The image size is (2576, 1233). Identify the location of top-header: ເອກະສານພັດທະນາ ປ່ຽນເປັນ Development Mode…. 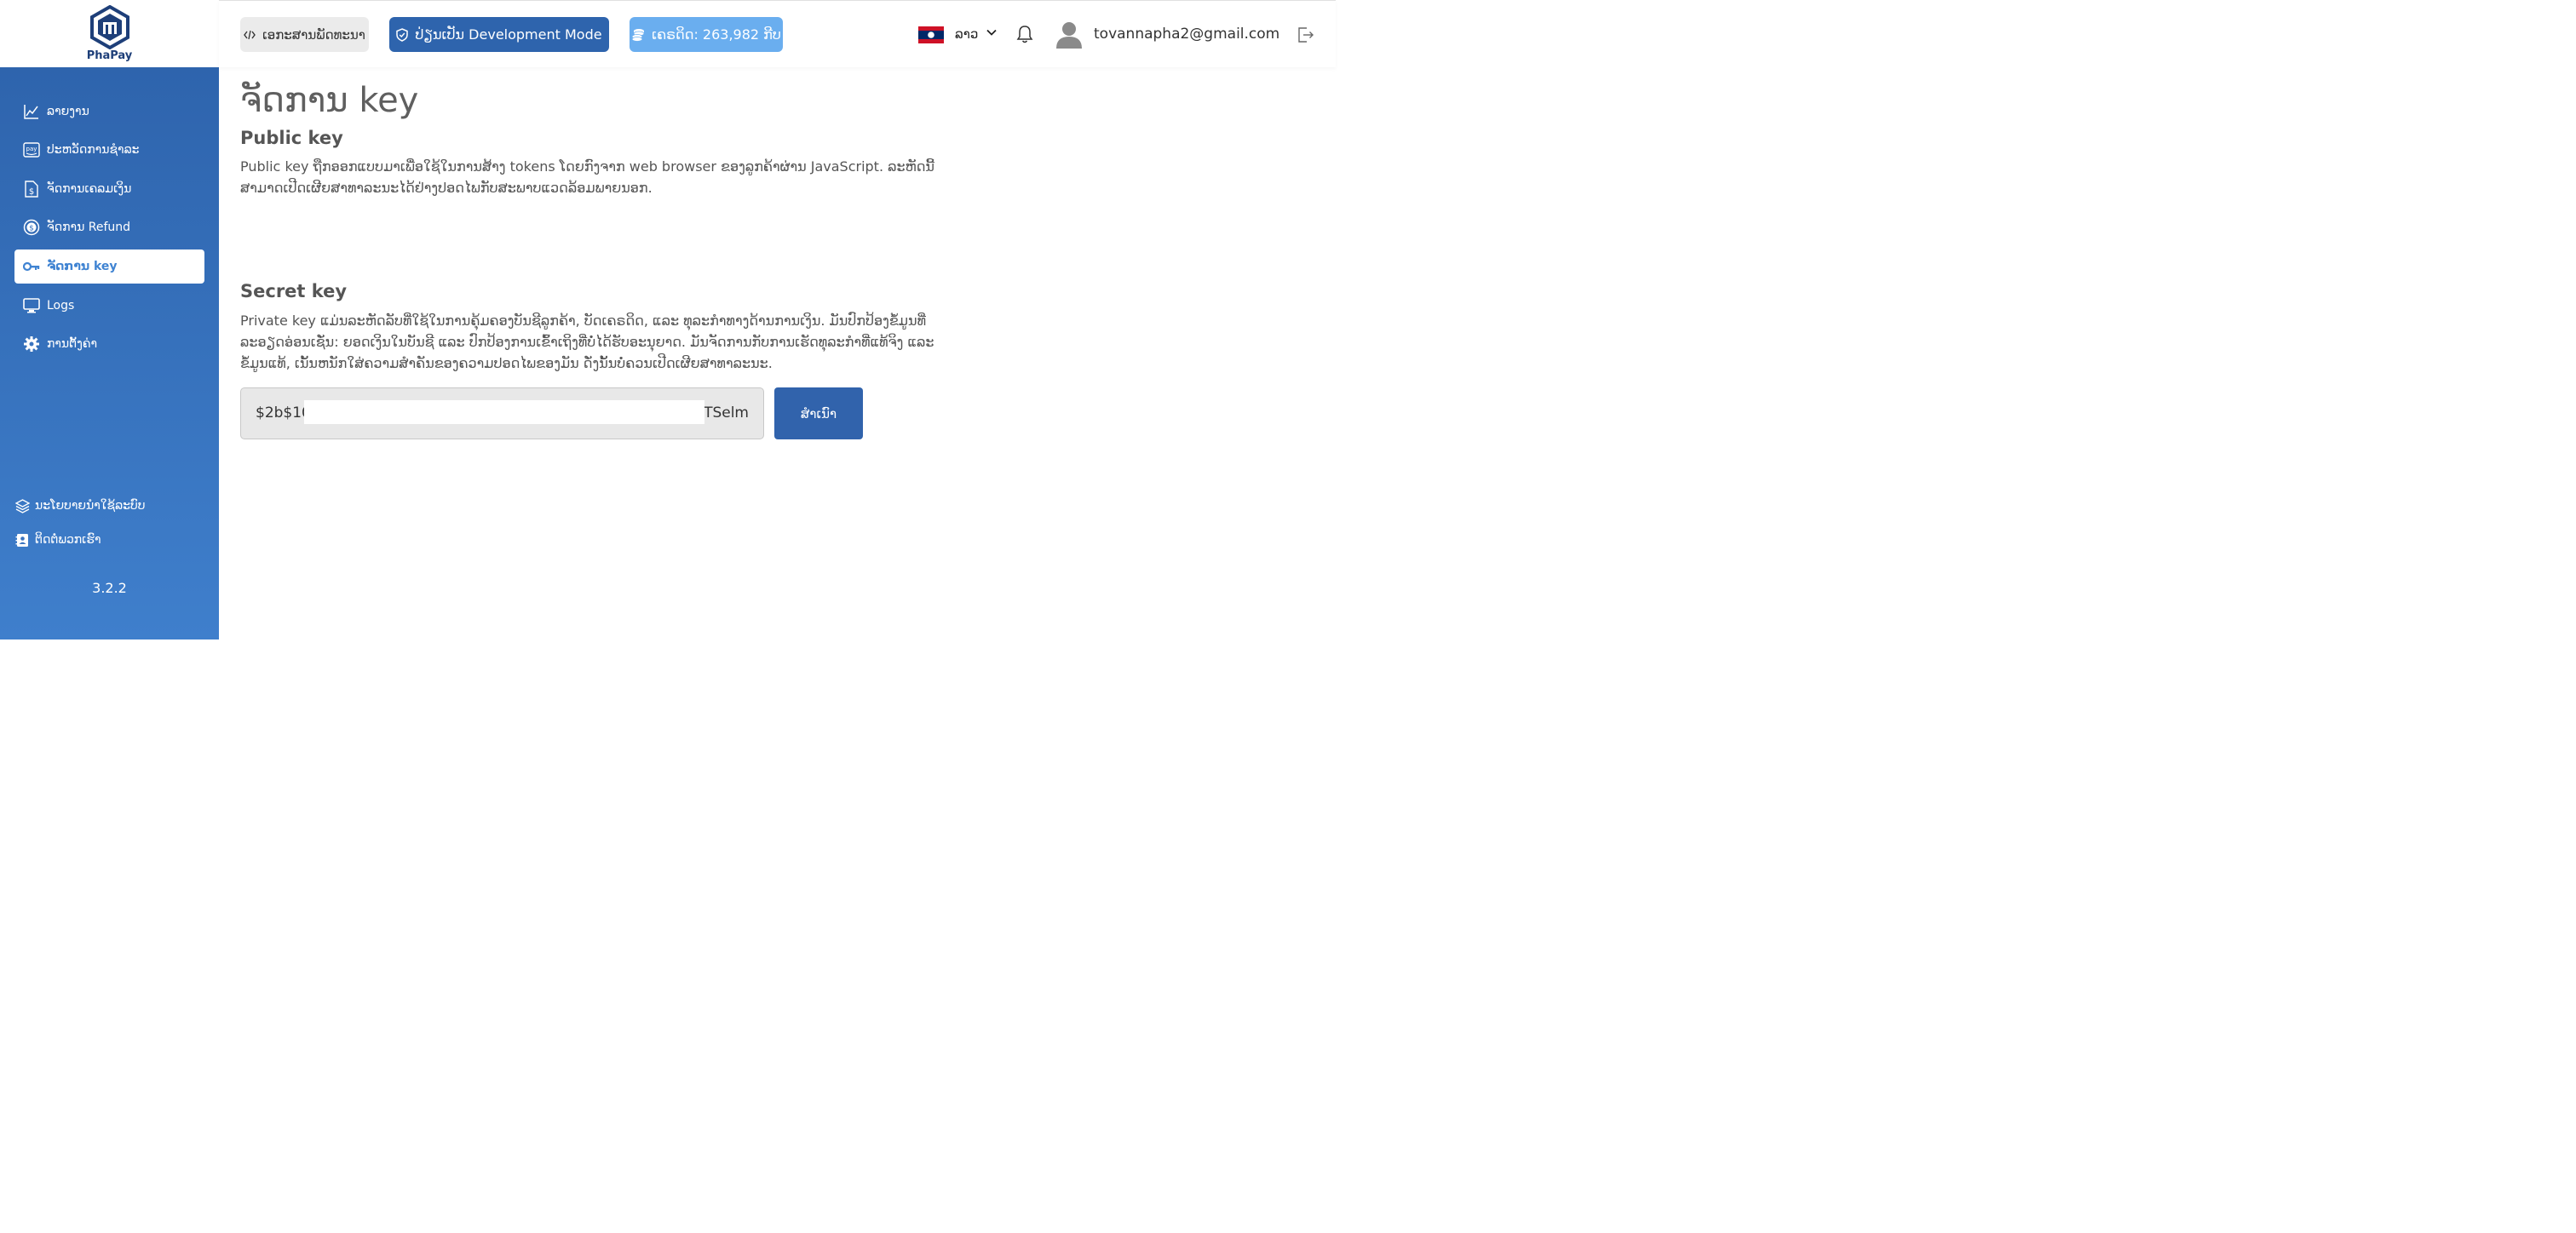
(777, 33).